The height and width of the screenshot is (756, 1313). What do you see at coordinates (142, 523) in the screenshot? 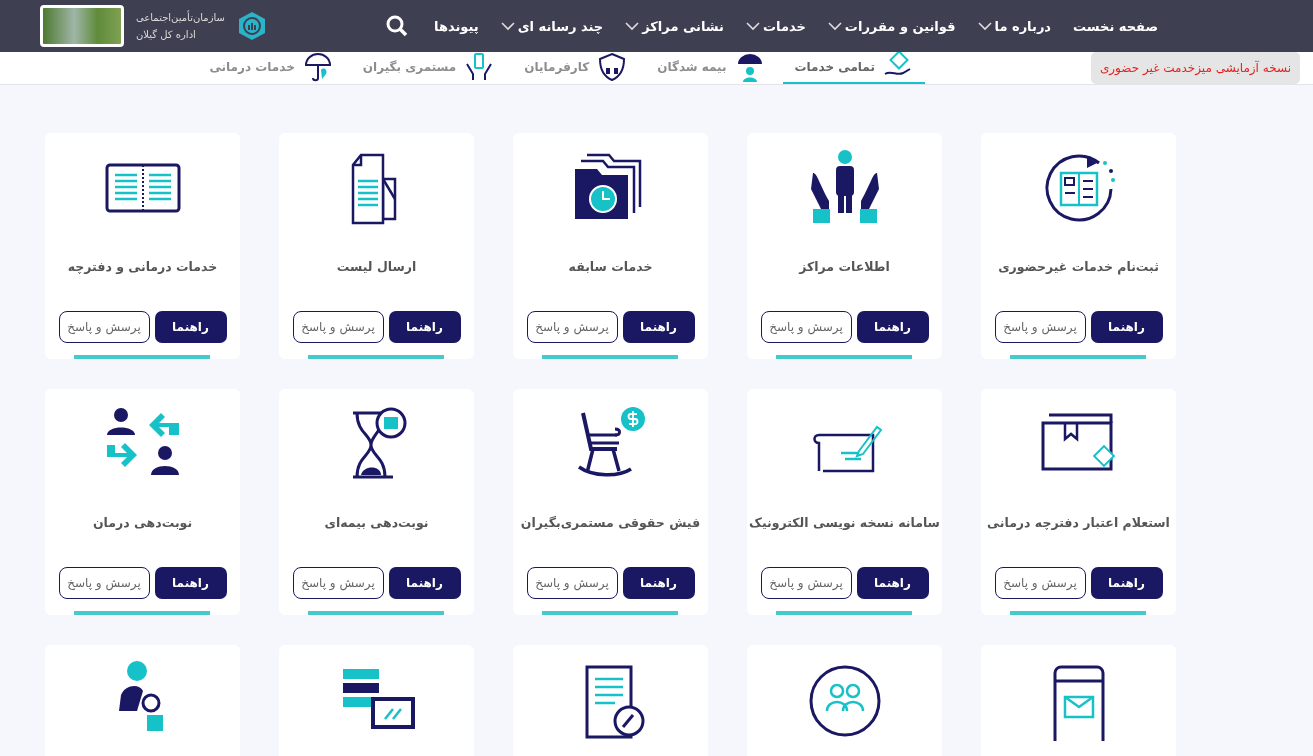
I see `service-title: نوبت‌دهی درمان` at bounding box center [142, 523].